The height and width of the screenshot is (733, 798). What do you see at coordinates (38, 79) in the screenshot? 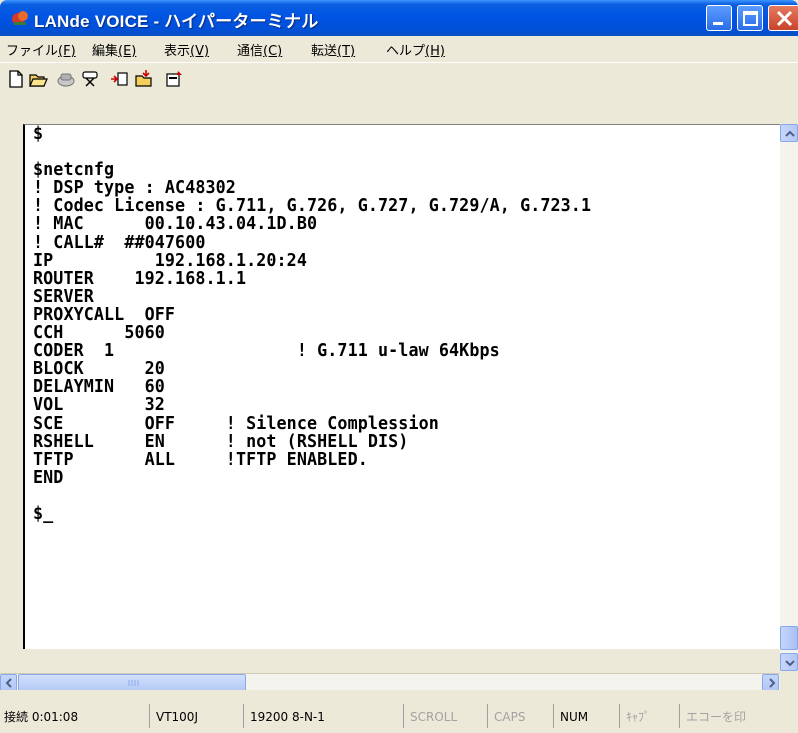
I see `open-icon` at bounding box center [38, 79].